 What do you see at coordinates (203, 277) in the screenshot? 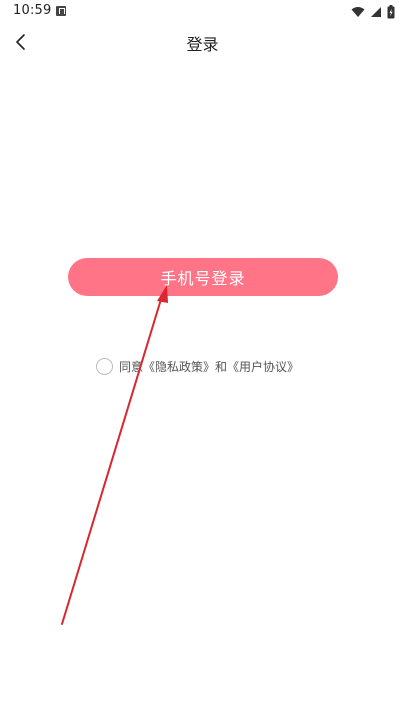
I see `phone-login-button: 手机号登录` at bounding box center [203, 277].